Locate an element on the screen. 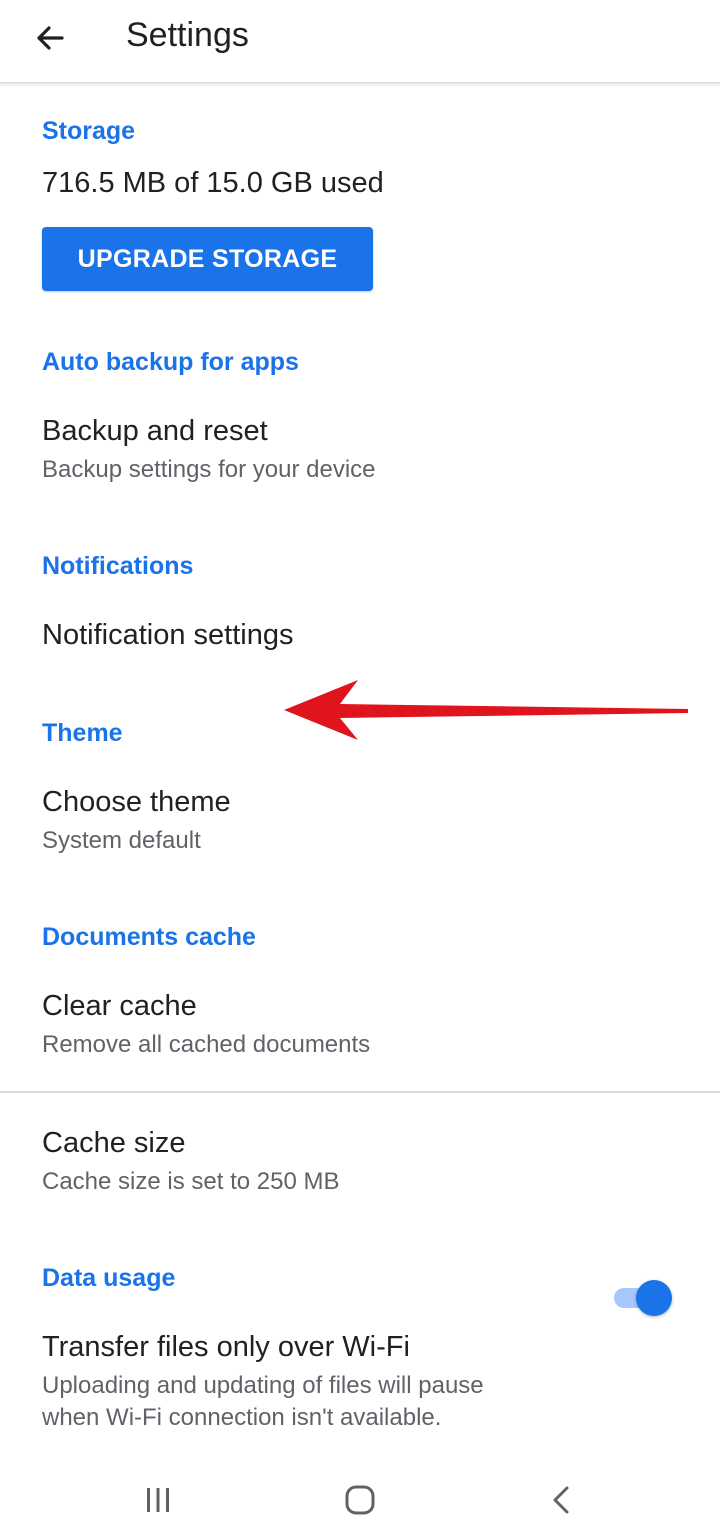 This screenshot has width=720, height=1540. choose-theme-subtitle: System default is located at coordinates (121, 840).